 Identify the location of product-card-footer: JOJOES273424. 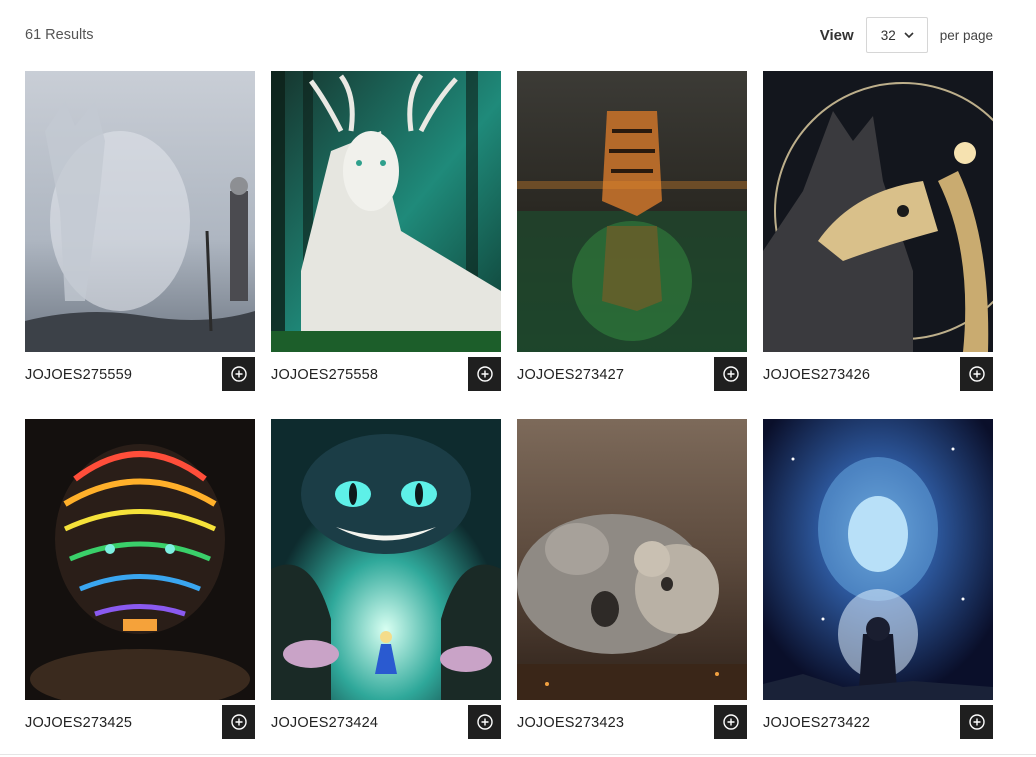
(386, 722).